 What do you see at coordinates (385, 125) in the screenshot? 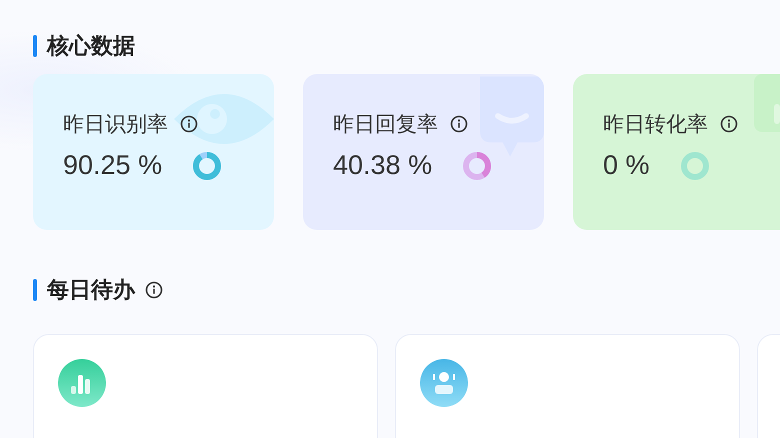
I see `stat-label: 昨日回复率` at bounding box center [385, 125].